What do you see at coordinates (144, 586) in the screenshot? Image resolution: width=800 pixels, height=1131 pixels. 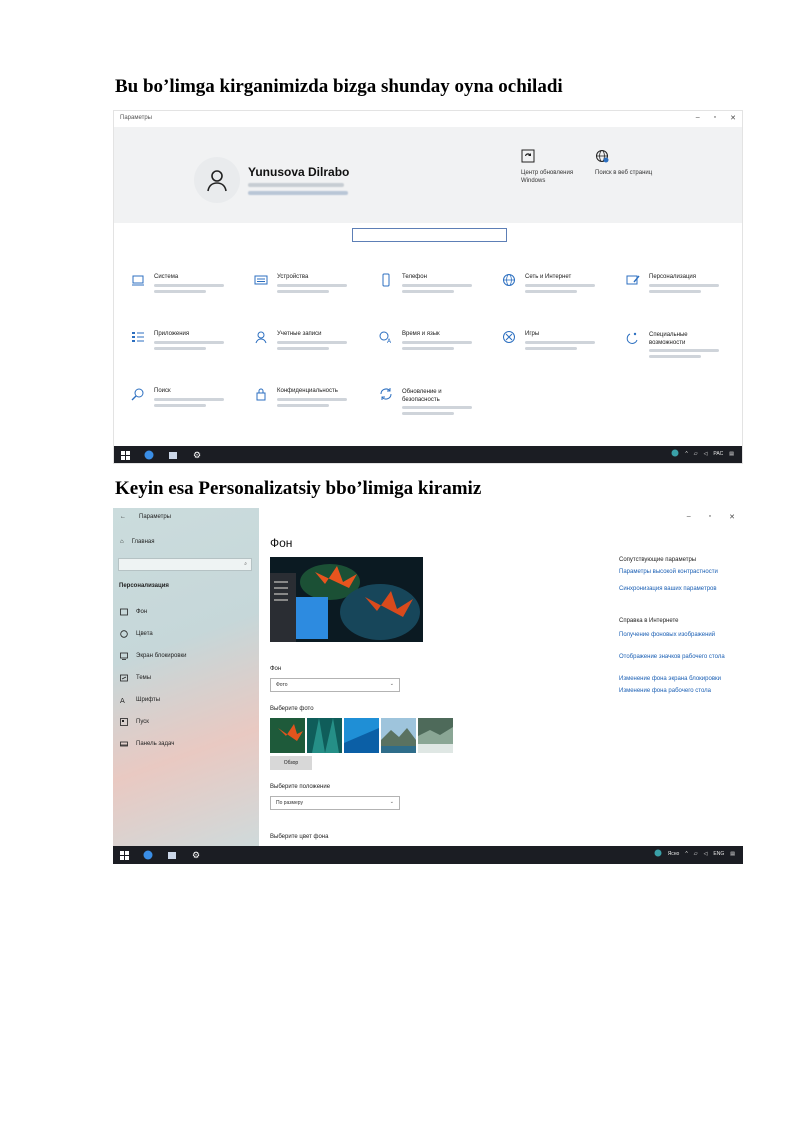 I see `sidebar-section-title: Персонализация` at bounding box center [144, 586].